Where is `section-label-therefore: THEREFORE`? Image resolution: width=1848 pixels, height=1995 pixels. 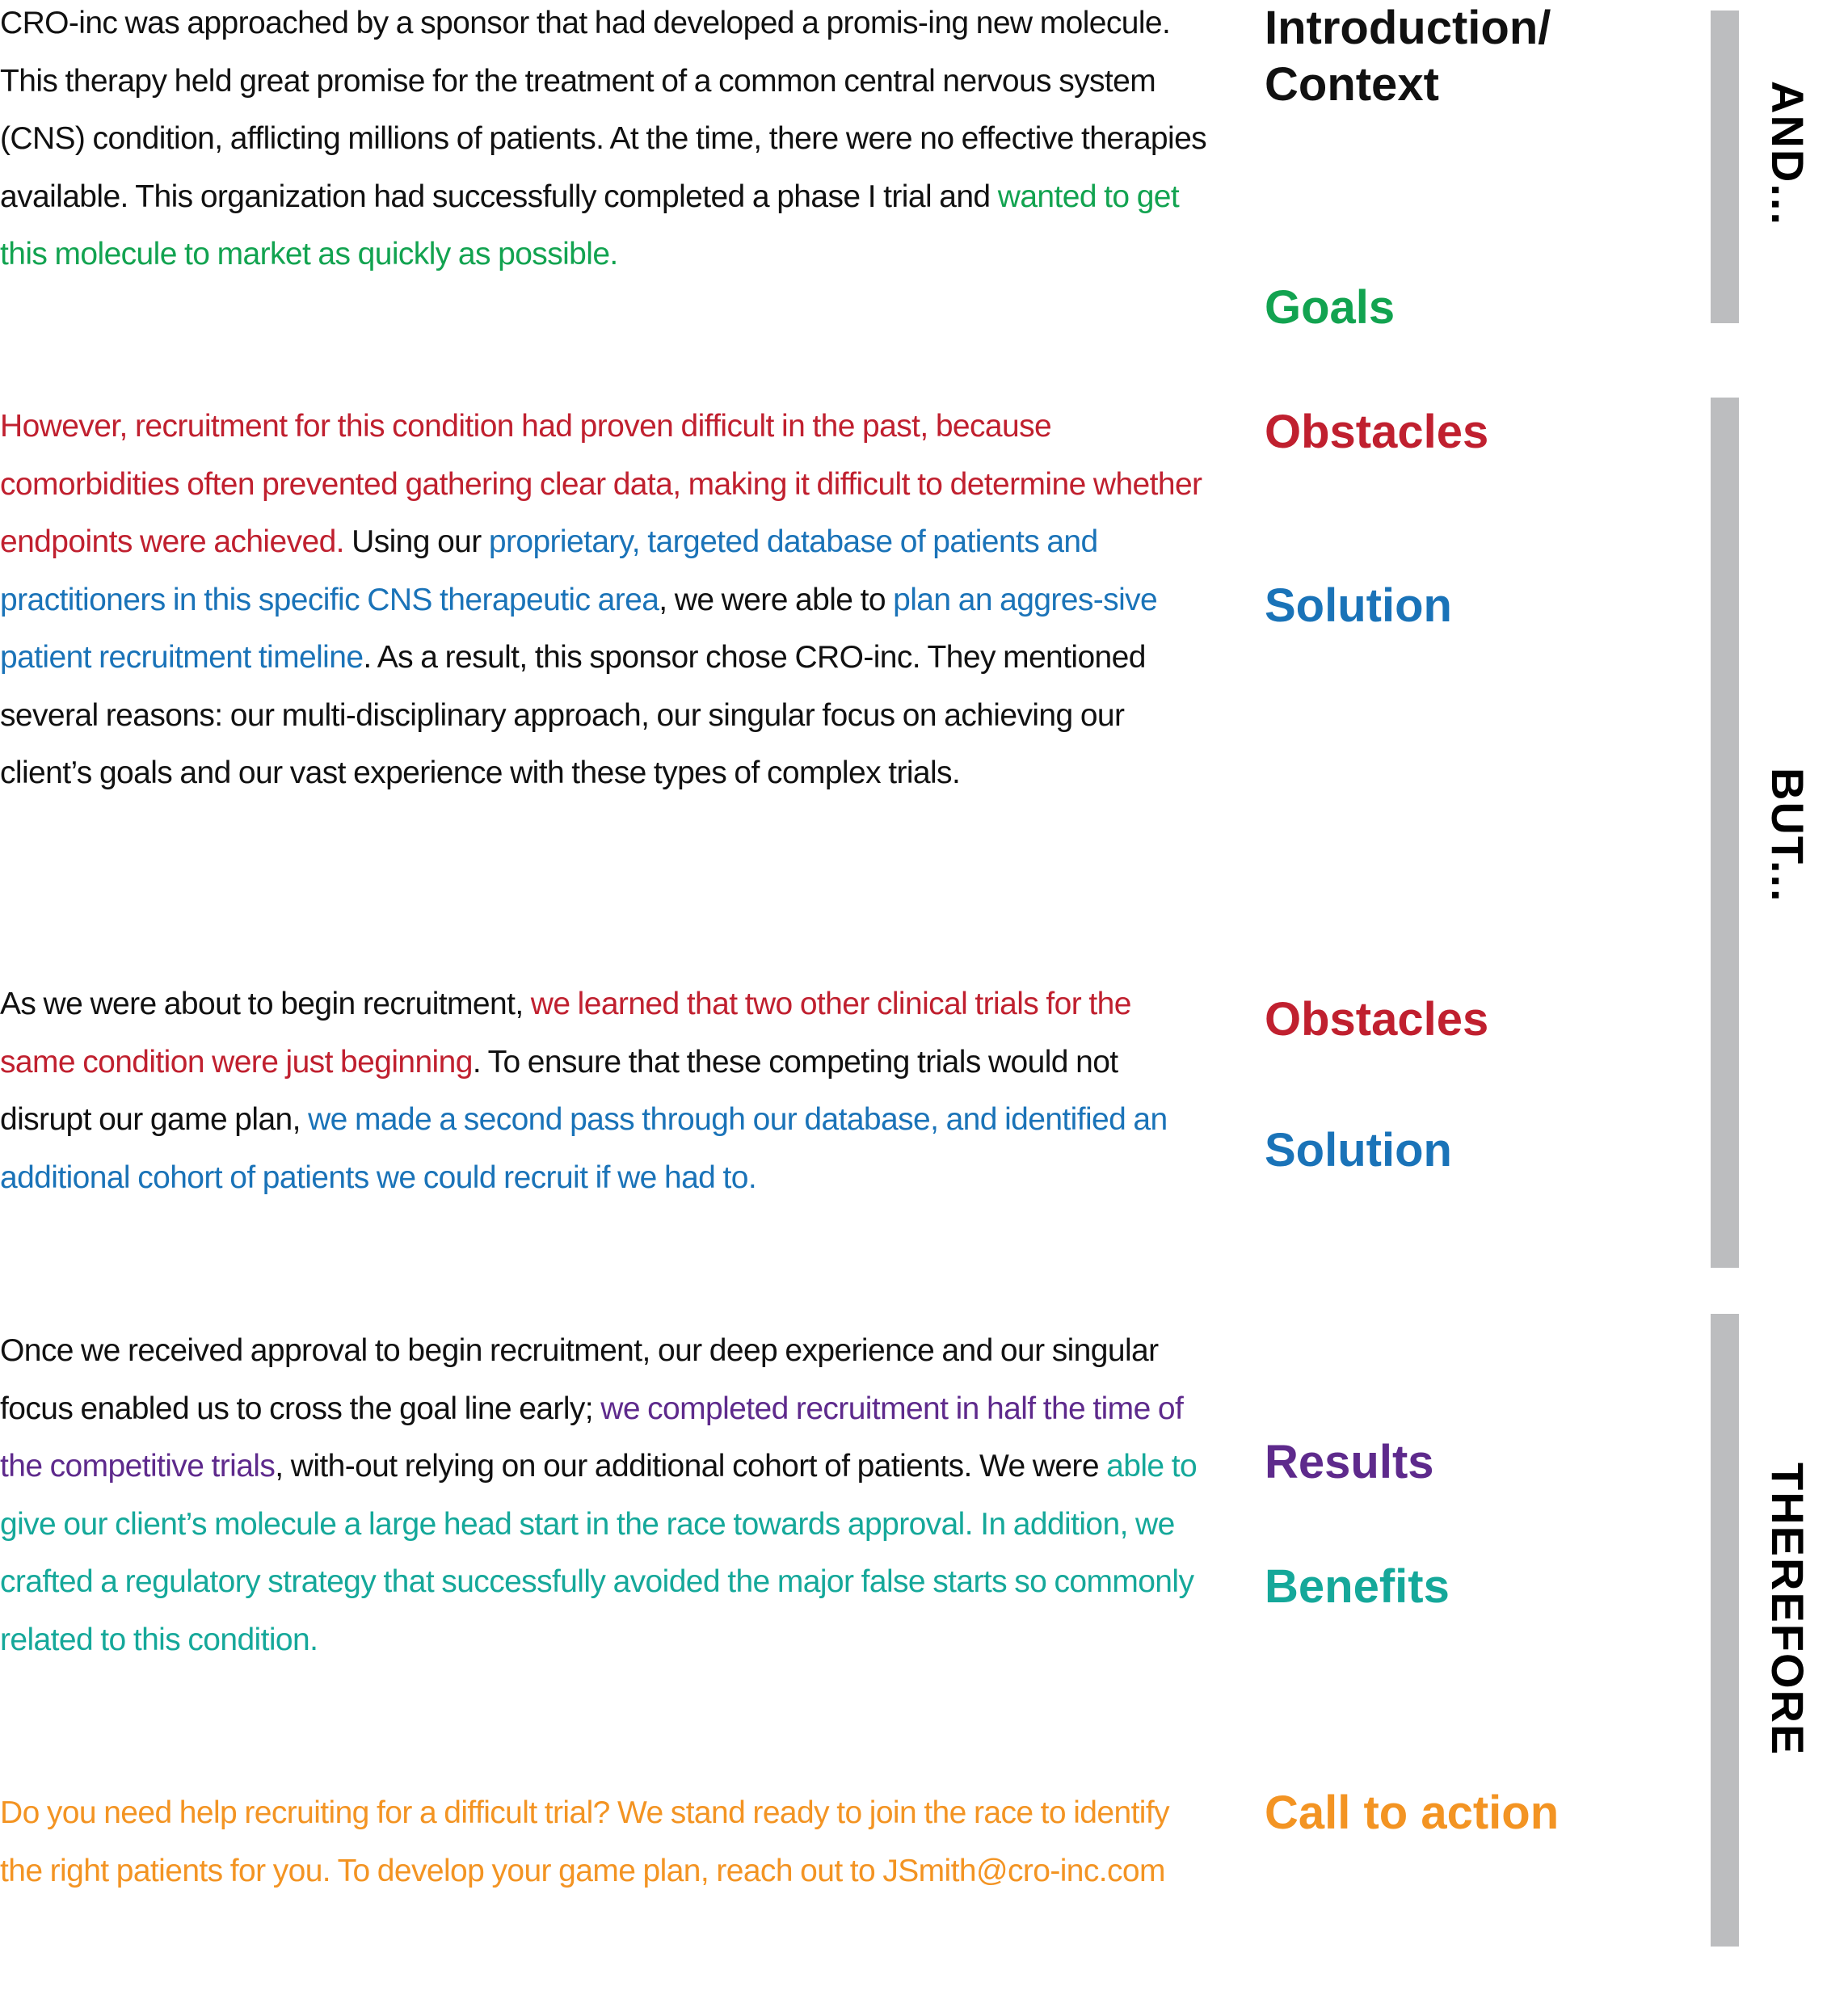
section-label-therefore: THEREFORE is located at coordinates (1787, 1610).